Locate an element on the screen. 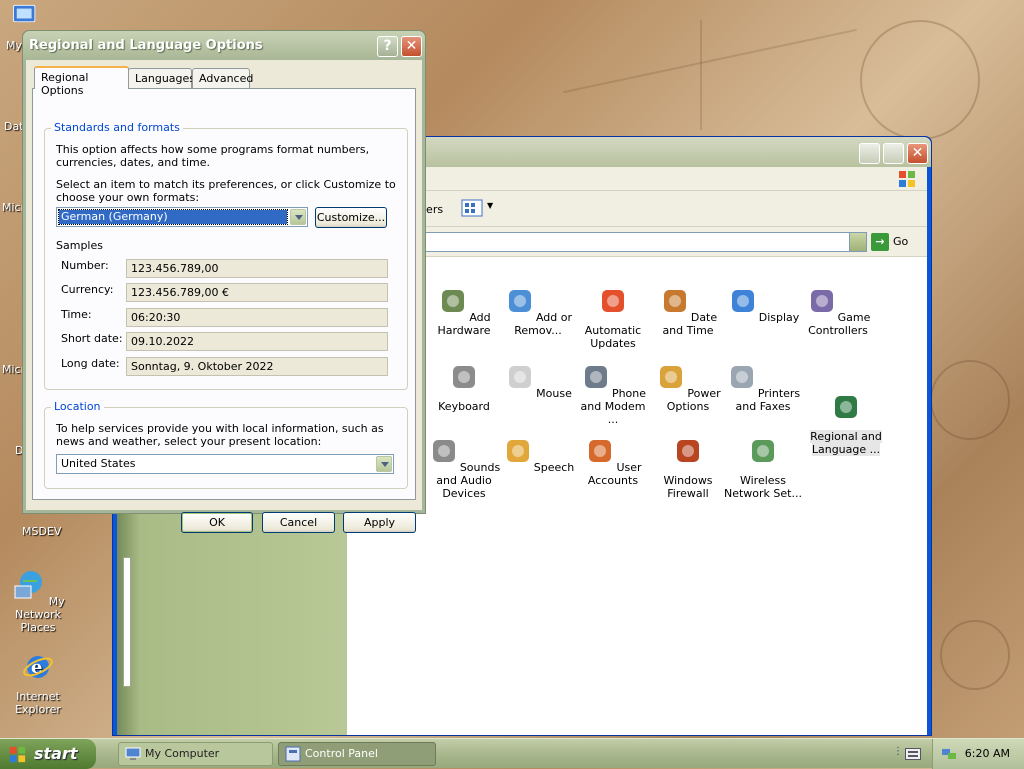 The height and width of the screenshot is (769, 1024). cancel-button: Cancel is located at coordinates (298, 522).